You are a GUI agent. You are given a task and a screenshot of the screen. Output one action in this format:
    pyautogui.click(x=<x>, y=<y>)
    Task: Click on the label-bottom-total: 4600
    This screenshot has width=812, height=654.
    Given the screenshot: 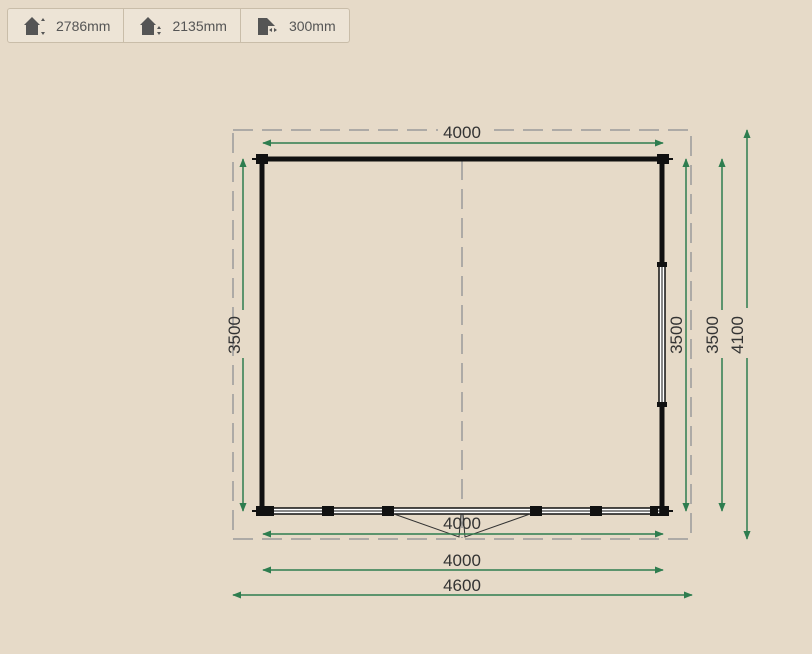 What is the action you would take?
    pyautogui.click(x=462, y=585)
    